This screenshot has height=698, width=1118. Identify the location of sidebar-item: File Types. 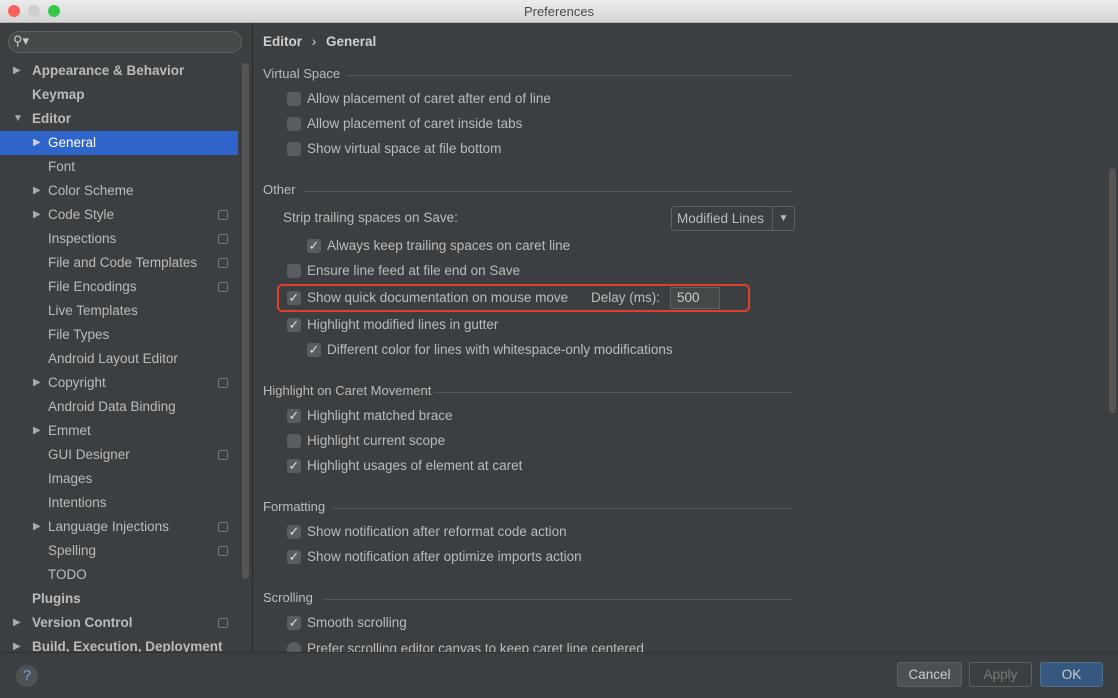
(119, 335).